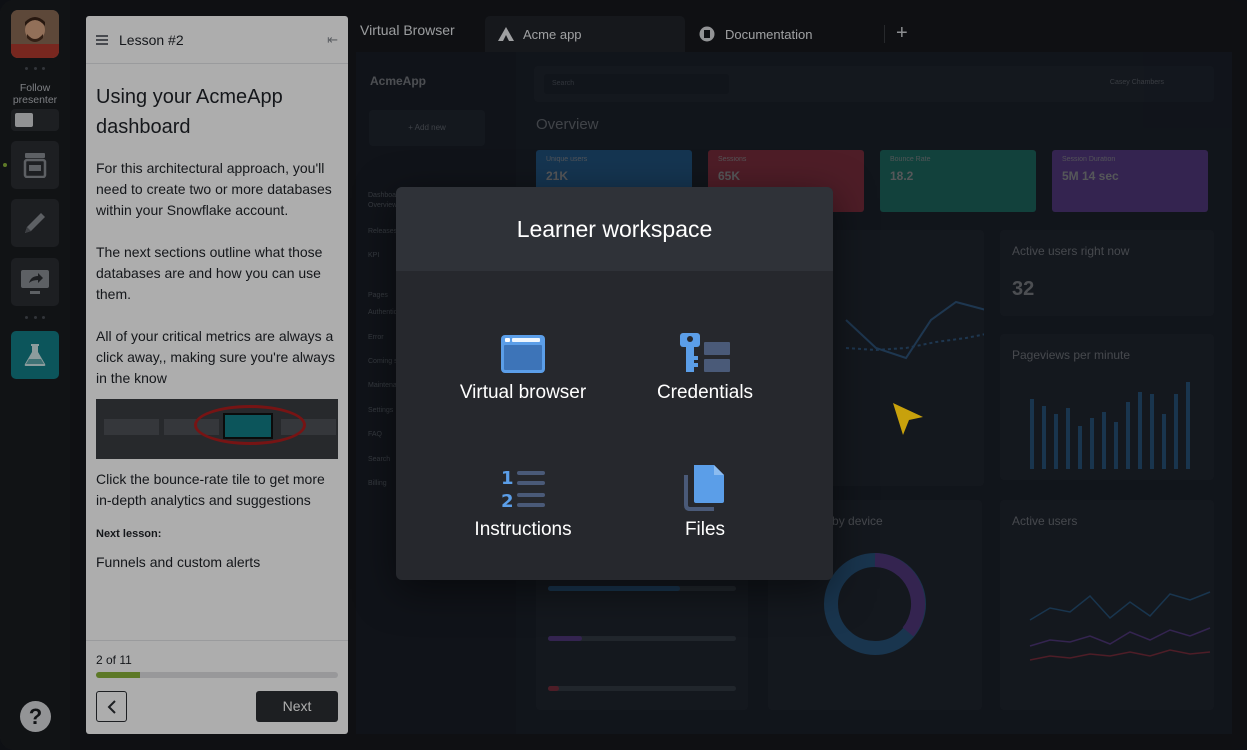 This screenshot has height=750, width=1247. What do you see at coordinates (614, 229) in the screenshot?
I see `modal-title: Learner workspace` at bounding box center [614, 229].